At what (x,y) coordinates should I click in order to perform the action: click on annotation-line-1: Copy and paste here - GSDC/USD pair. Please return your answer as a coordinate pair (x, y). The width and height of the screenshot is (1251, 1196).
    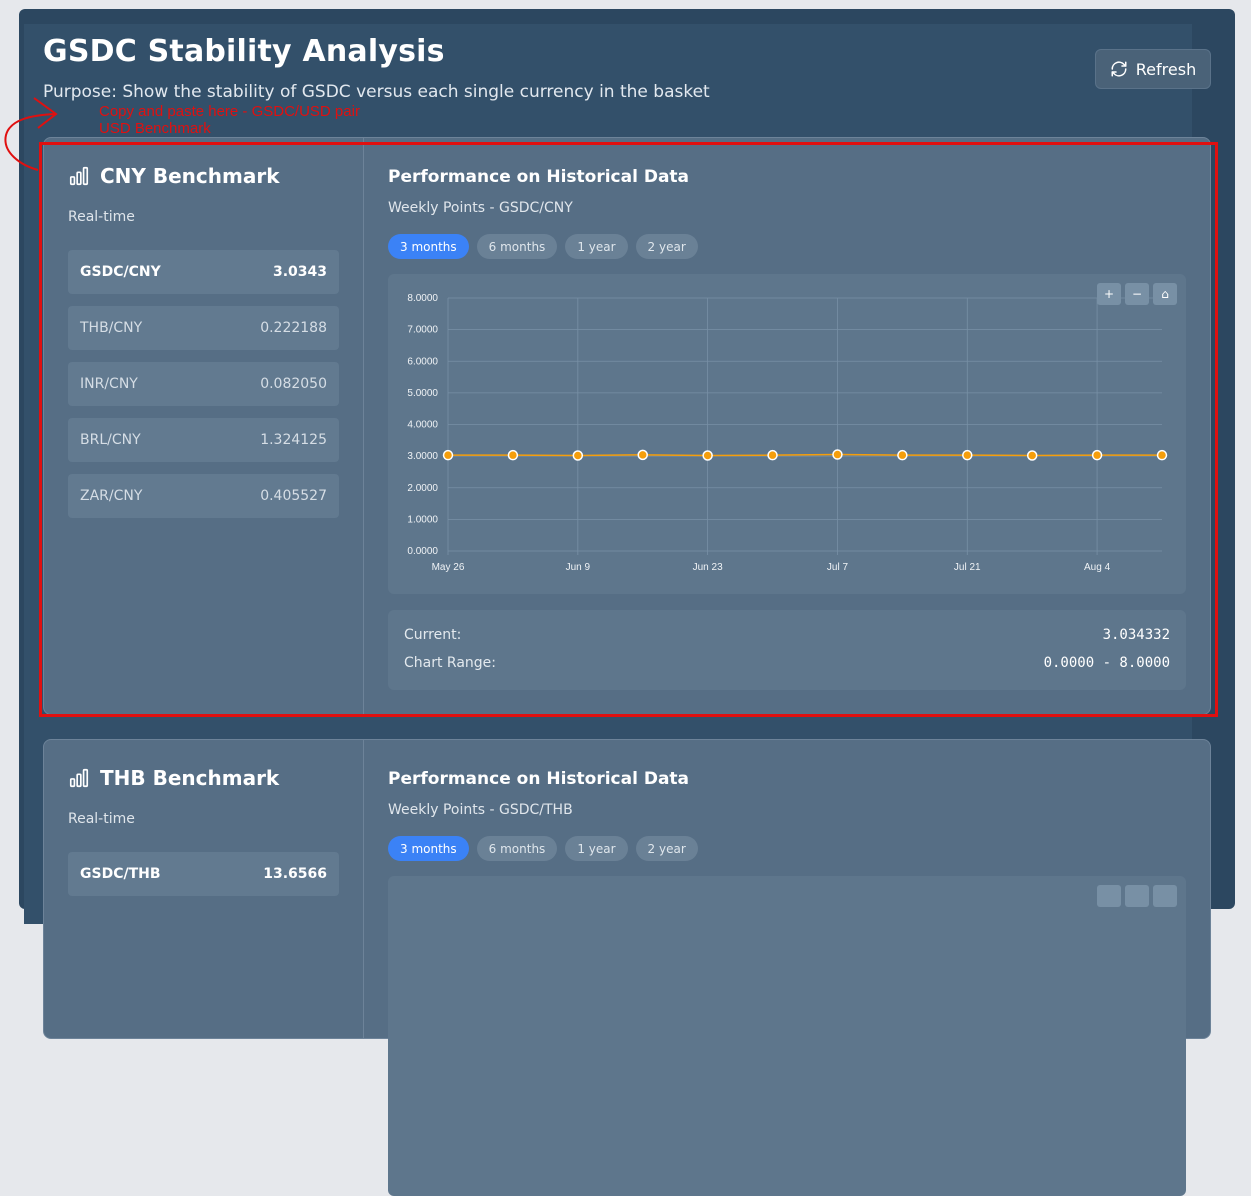
    Looking at the image, I should click on (229, 111).